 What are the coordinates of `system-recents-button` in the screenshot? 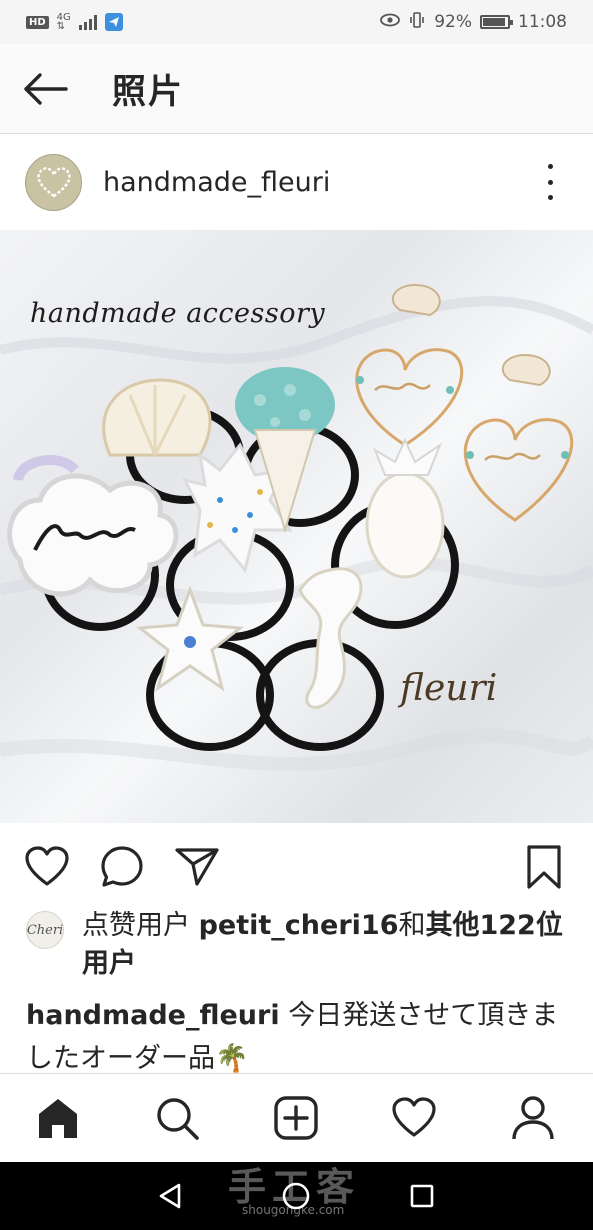 It's located at (422, 1196).